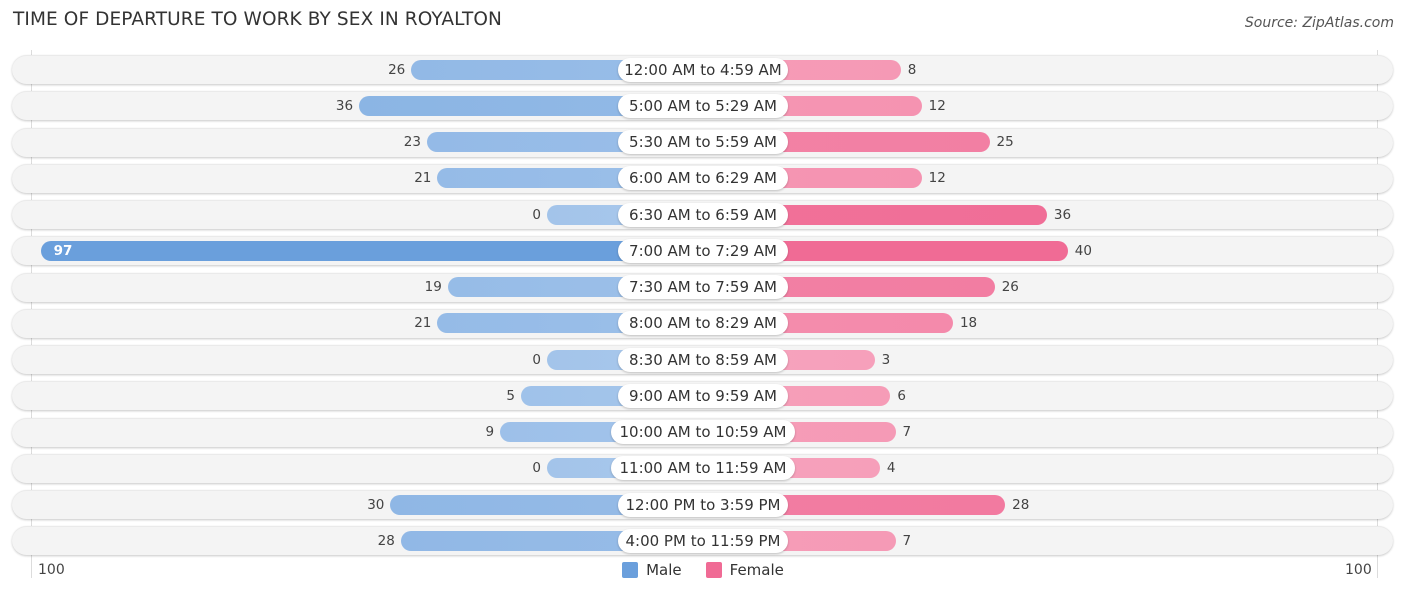 Image resolution: width=1406 pixels, height=595 pixels. What do you see at coordinates (1021, 504) in the screenshot?
I see `female-value-label: 28` at bounding box center [1021, 504].